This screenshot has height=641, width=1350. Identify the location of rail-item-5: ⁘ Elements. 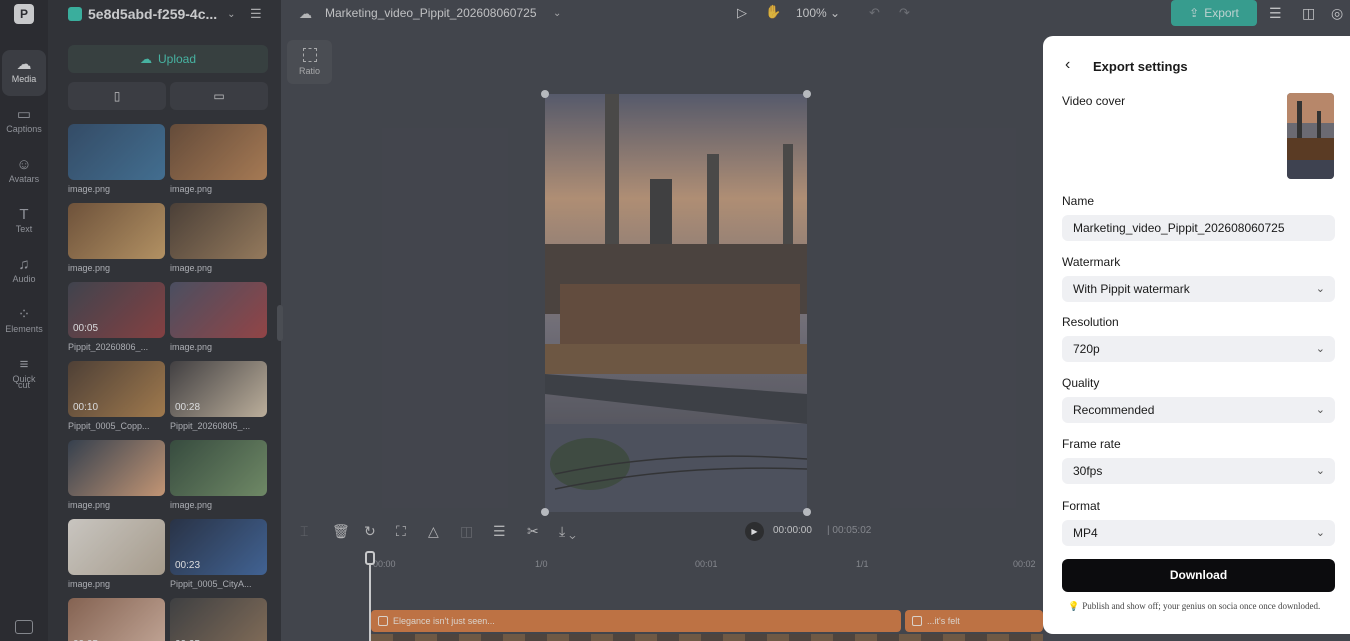
(24, 323).